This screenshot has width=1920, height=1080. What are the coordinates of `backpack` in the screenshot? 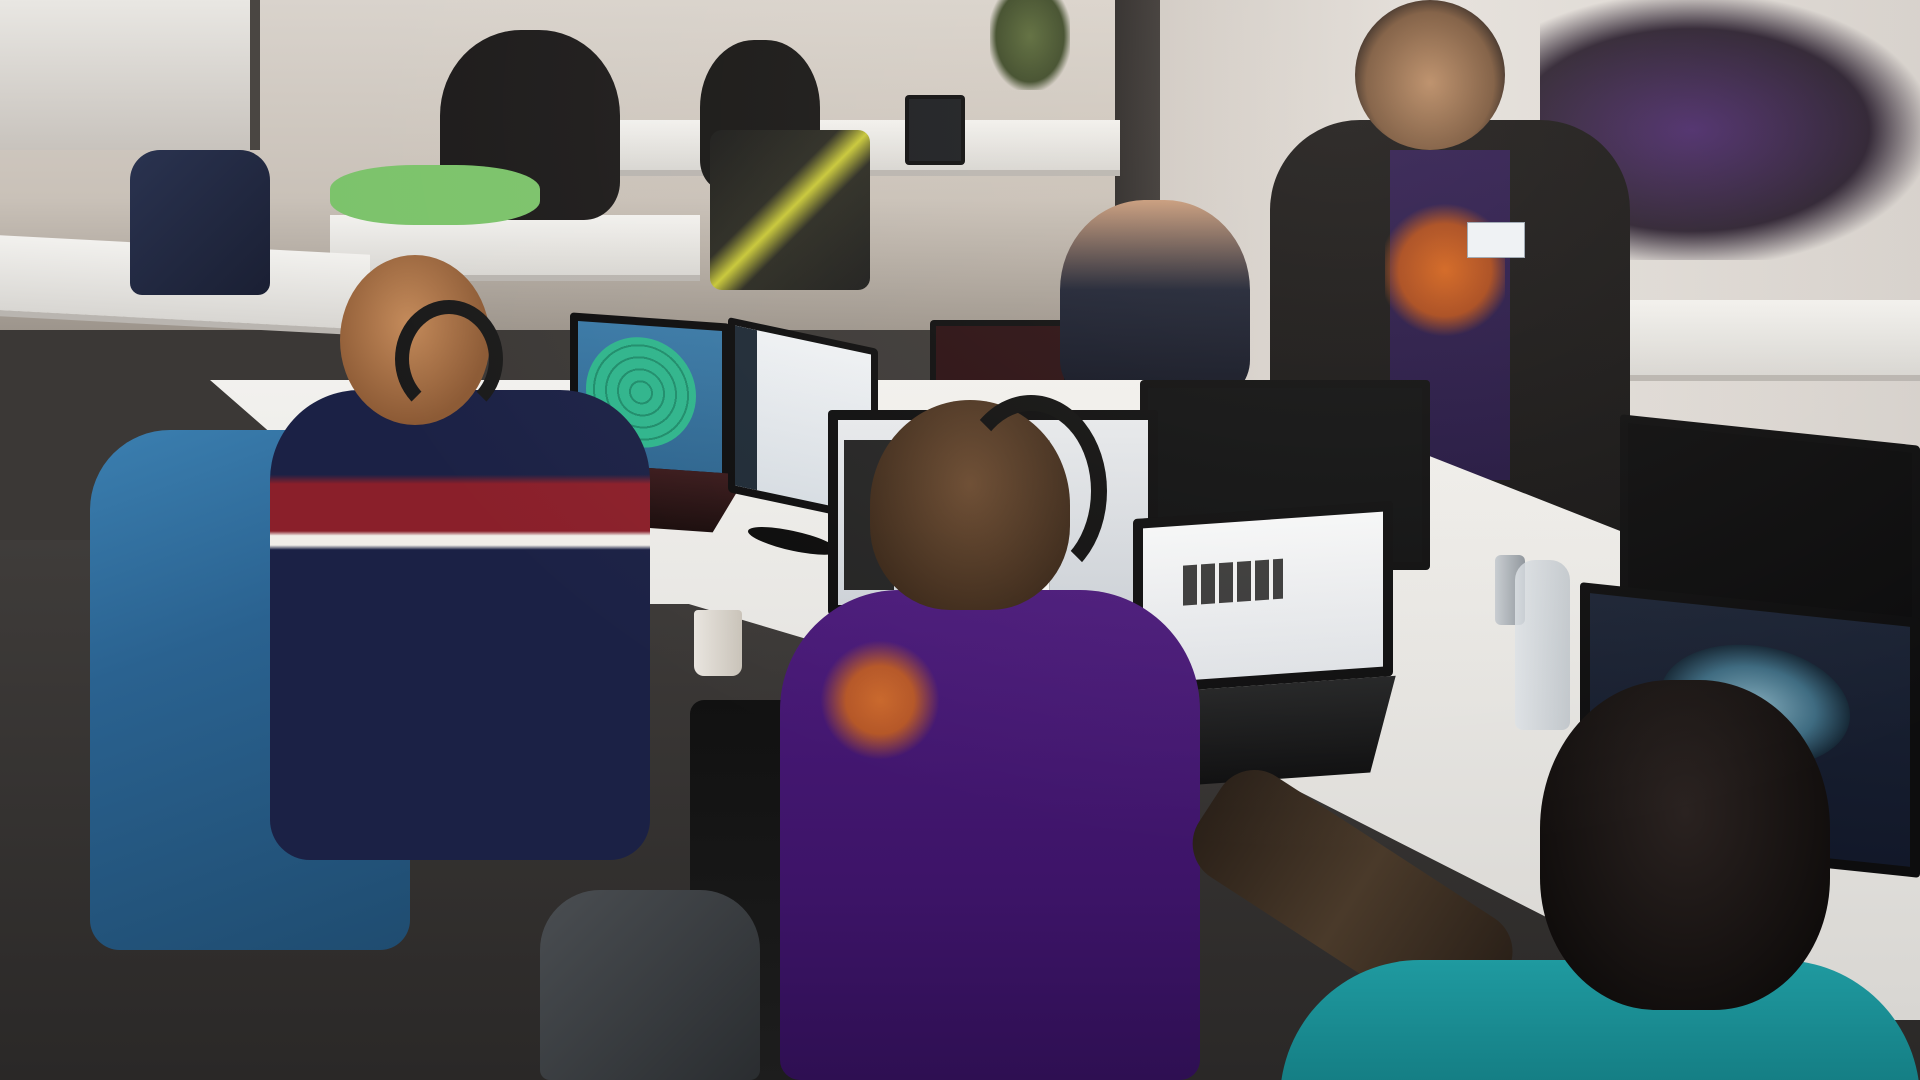 It's located at (200, 222).